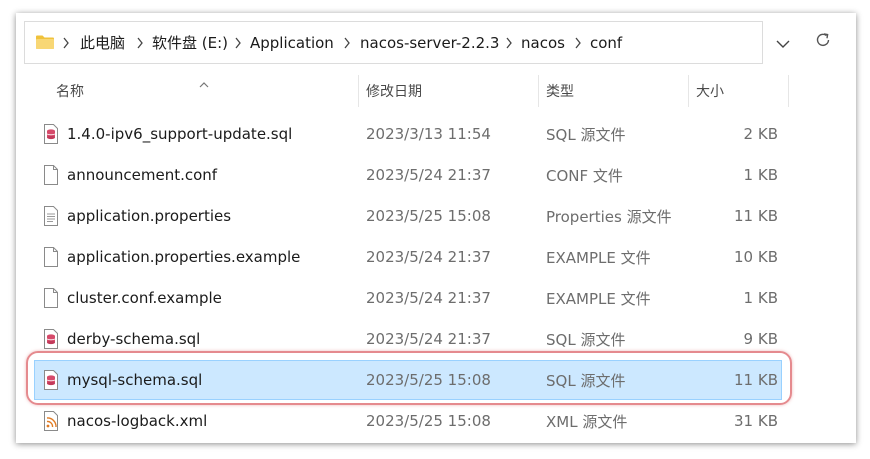 This screenshot has height=459, width=870. What do you see at coordinates (144, 298) in the screenshot?
I see `file-name: cluster.conf.example` at bounding box center [144, 298].